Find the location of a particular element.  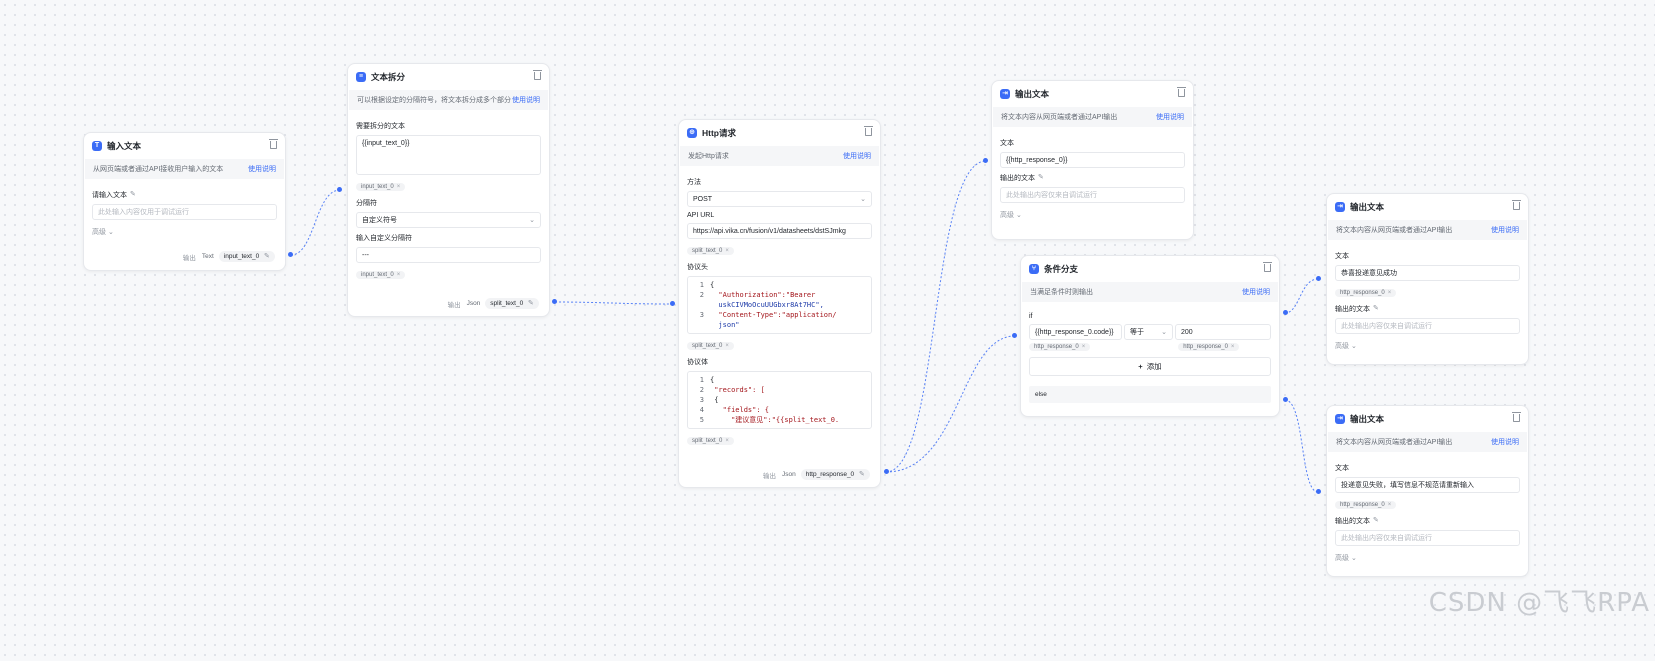

condition-tags: http_response_0 × http_response_0 × is located at coordinates (1150, 345).